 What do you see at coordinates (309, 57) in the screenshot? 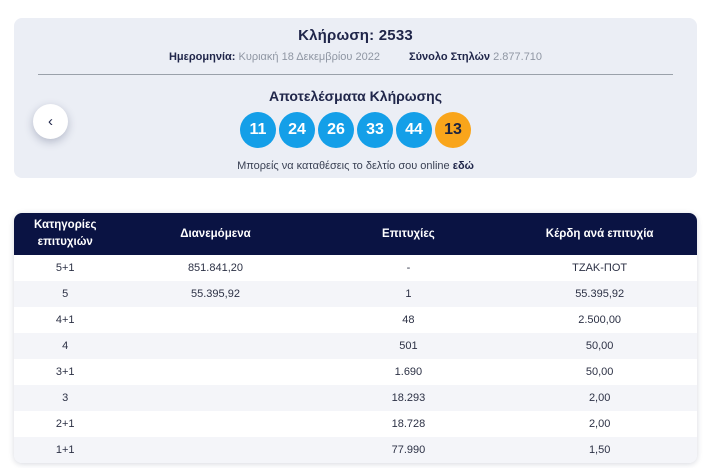
I see `date-value: Κυριακή 18 Δεκεμβρίου 2022` at bounding box center [309, 57].